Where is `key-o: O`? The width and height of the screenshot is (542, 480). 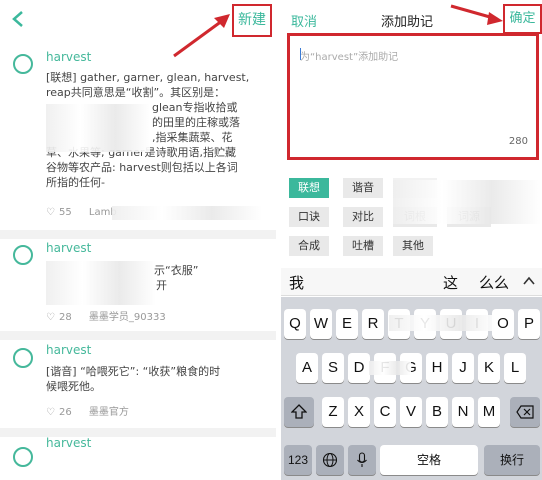
key-o: O is located at coordinates (503, 324).